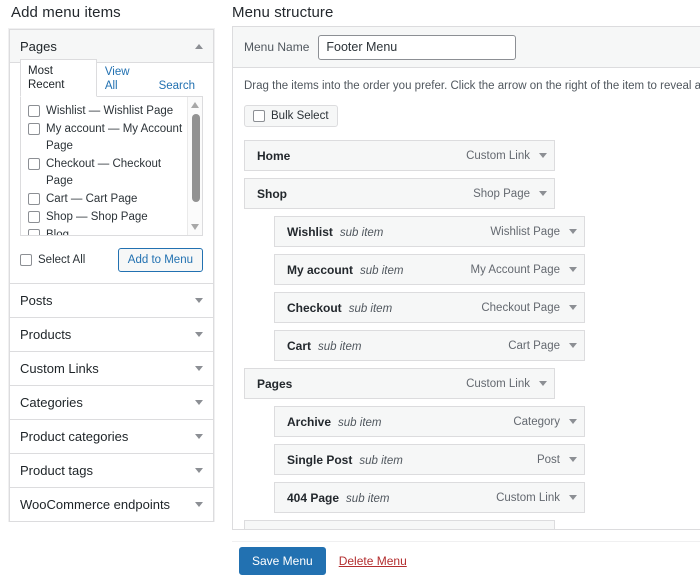  Describe the element at coordinates (520, 307) in the screenshot. I see `menu-item-type: Checkout Page` at that location.